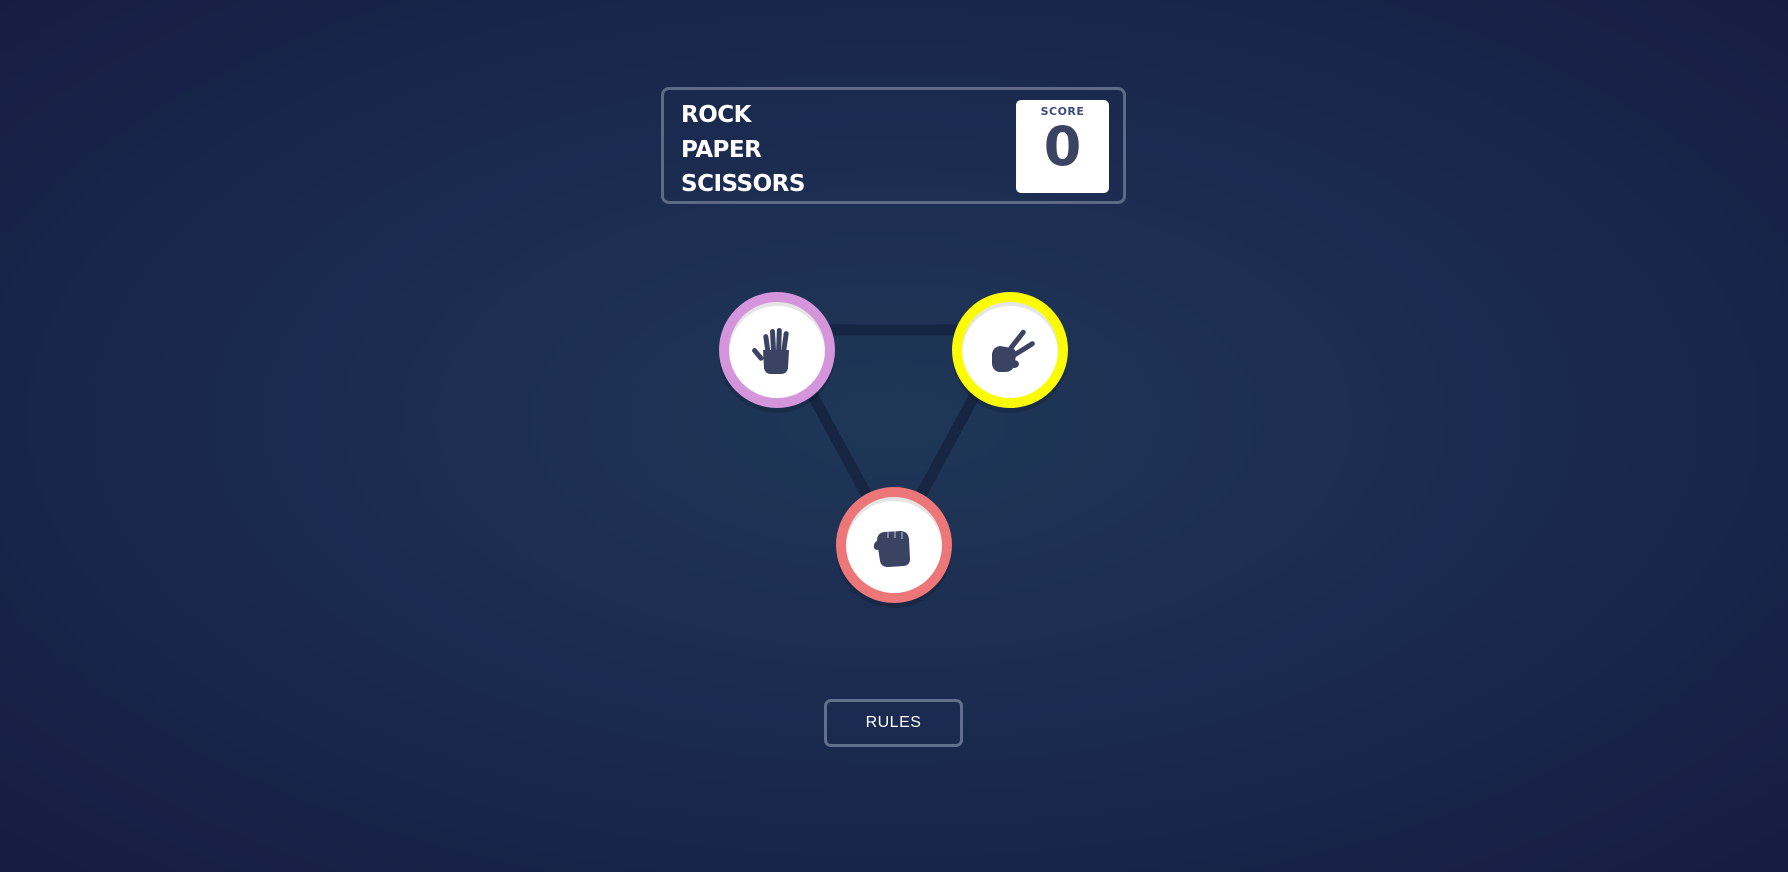  I want to click on game-title-rock: ROCK, so click(716, 115).